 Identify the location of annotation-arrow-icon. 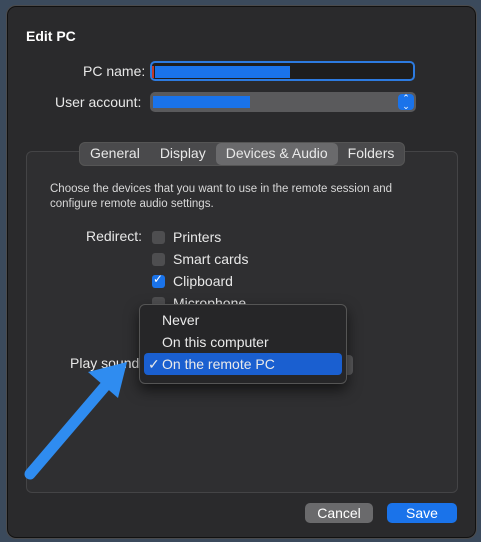
(75, 421).